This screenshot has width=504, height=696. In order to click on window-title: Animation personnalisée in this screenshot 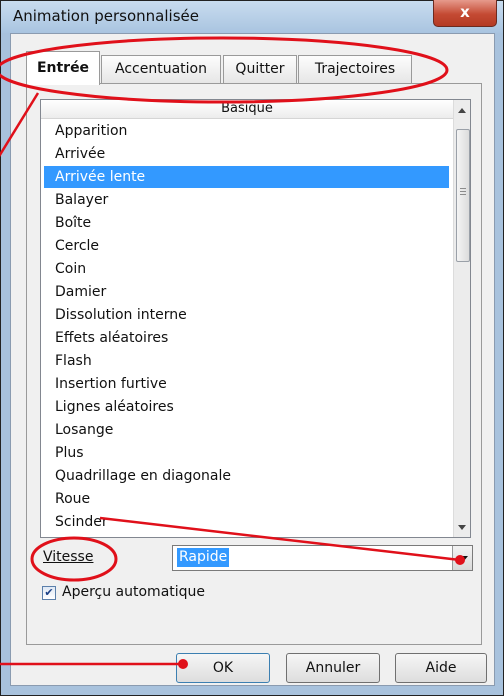, I will do `click(106, 16)`.